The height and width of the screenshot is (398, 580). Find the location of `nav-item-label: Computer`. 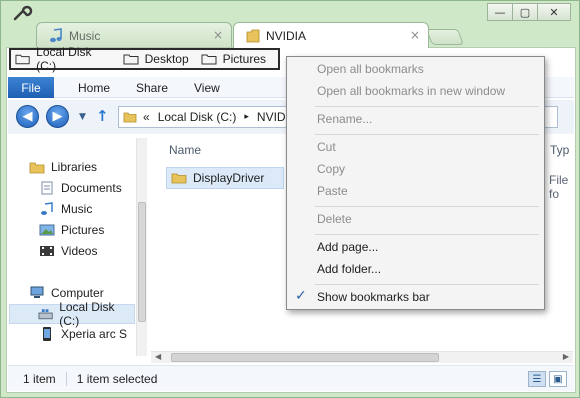

nav-item-label: Computer is located at coordinates (77, 293).